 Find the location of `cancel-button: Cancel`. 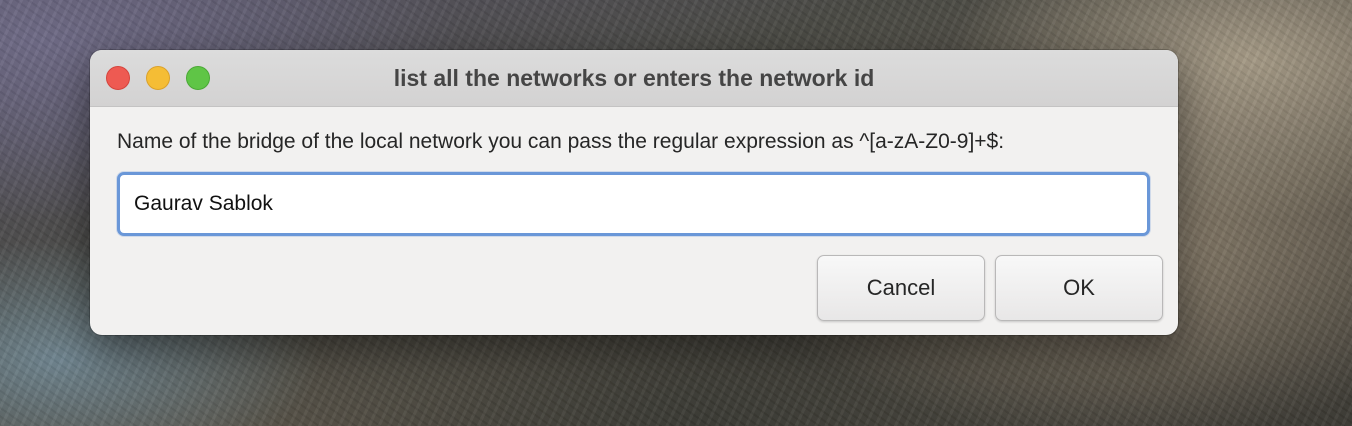

cancel-button: Cancel is located at coordinates (901, 288).